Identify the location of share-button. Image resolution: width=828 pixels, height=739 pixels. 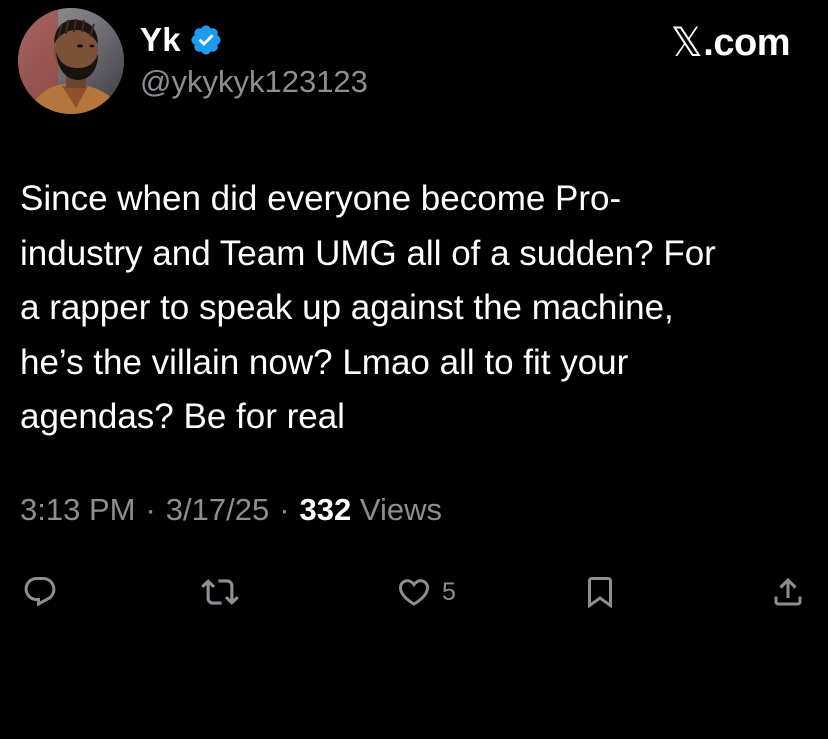
(793, 592).